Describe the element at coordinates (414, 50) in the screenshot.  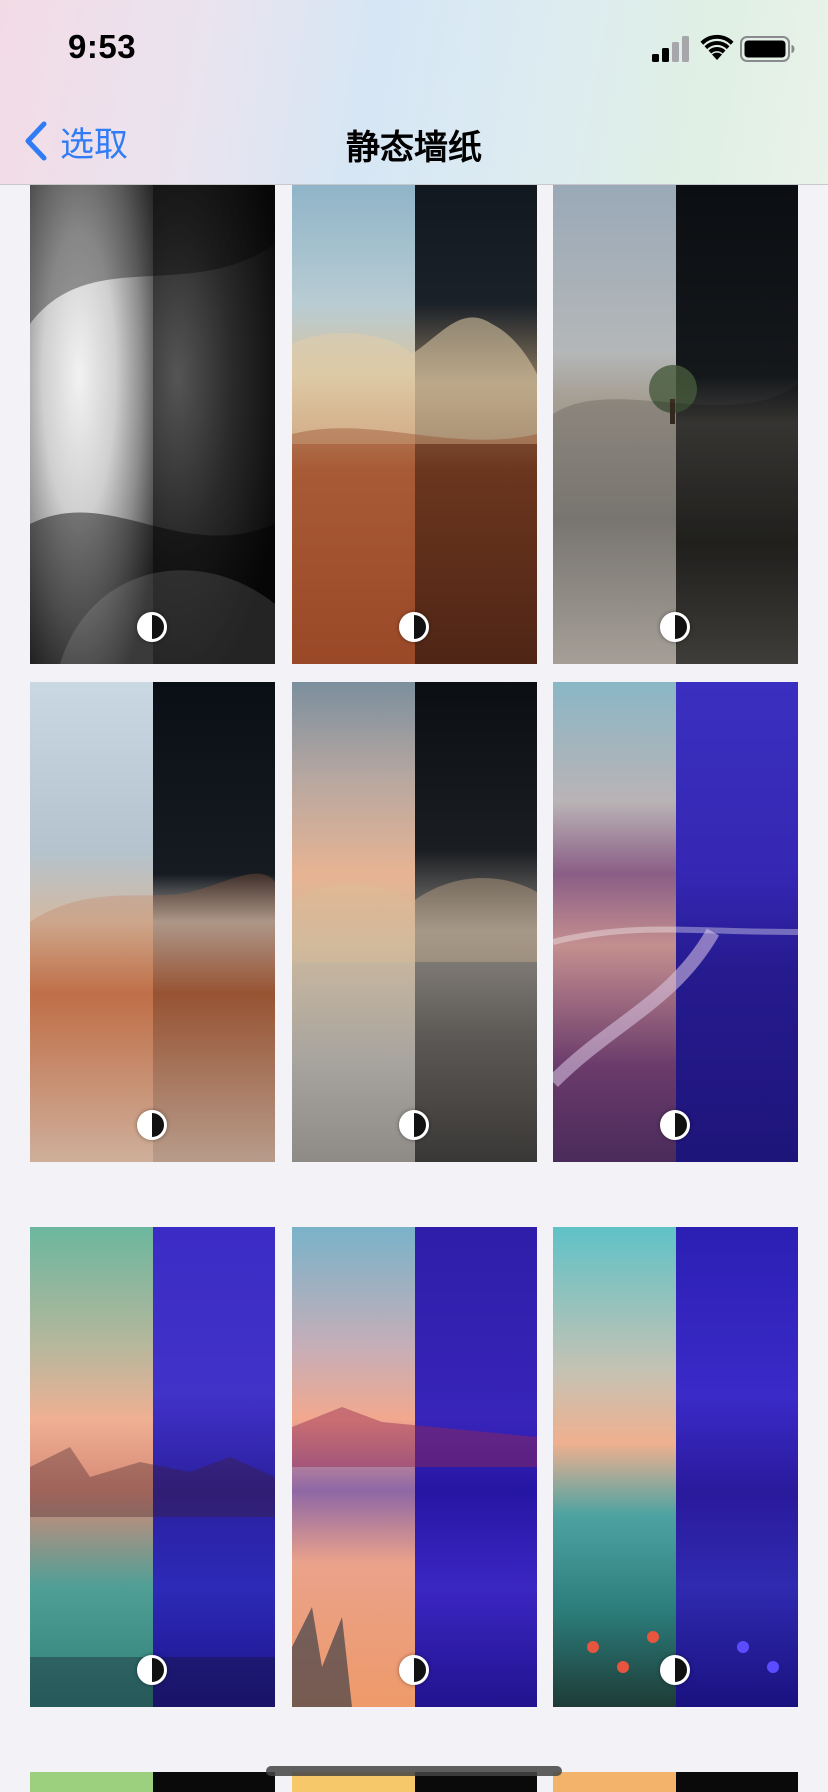
I see `status-bar: 9:53` at that location.